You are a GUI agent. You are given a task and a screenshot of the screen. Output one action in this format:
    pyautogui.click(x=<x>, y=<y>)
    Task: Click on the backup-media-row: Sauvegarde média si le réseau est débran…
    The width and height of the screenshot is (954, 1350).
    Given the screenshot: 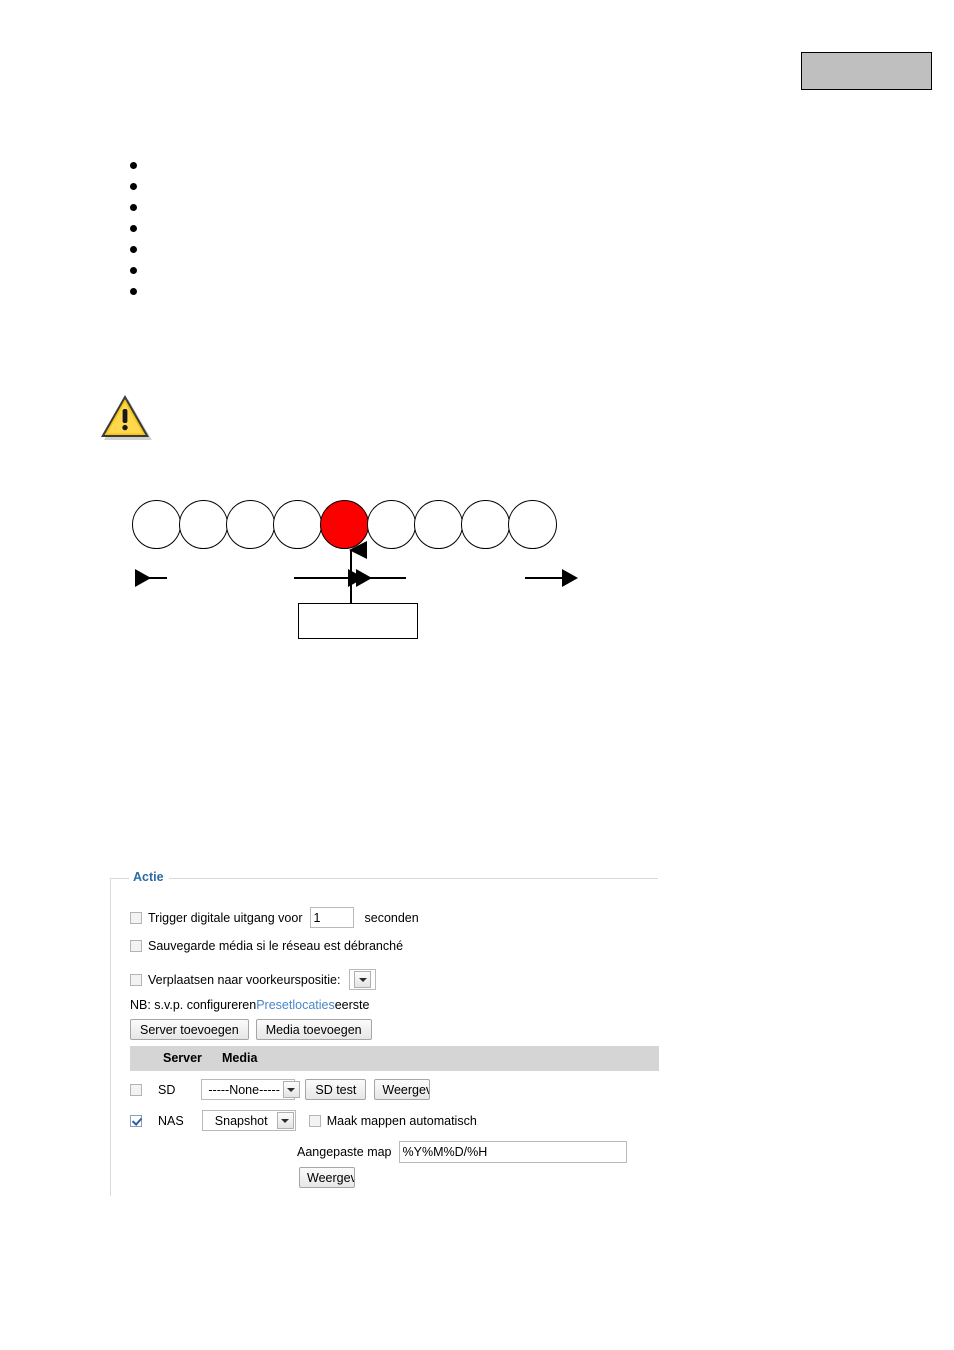 What is the action you would take?
    pyautogui.click(x=266, y=946)
    